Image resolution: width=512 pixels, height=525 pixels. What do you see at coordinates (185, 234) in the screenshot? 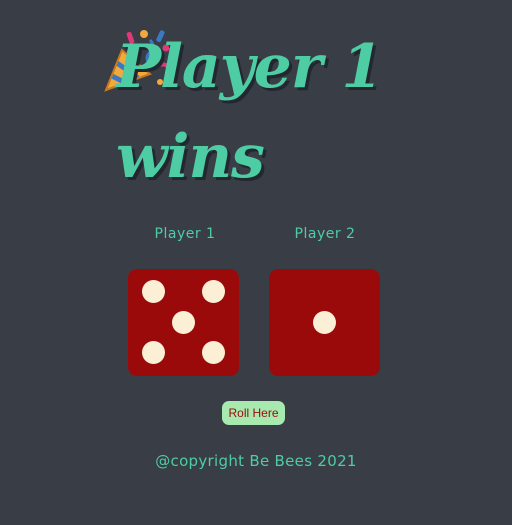
I see `player-1-label: Player 1` at bounding box center [185, 234].